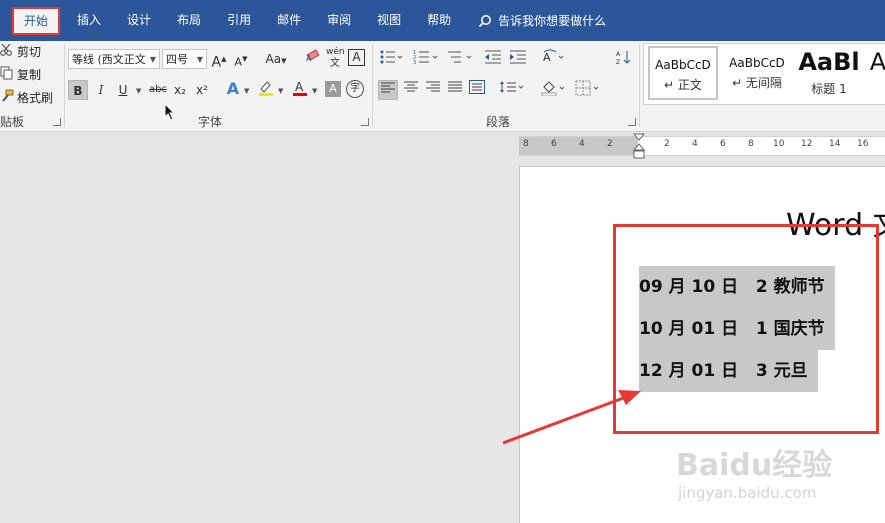  I want to click on ribbon-tab-bar: 开始 插入 设计 布局 引用 邮件 审阅 视图 帮助 告诉我你想要做什么, so click(442, 20).